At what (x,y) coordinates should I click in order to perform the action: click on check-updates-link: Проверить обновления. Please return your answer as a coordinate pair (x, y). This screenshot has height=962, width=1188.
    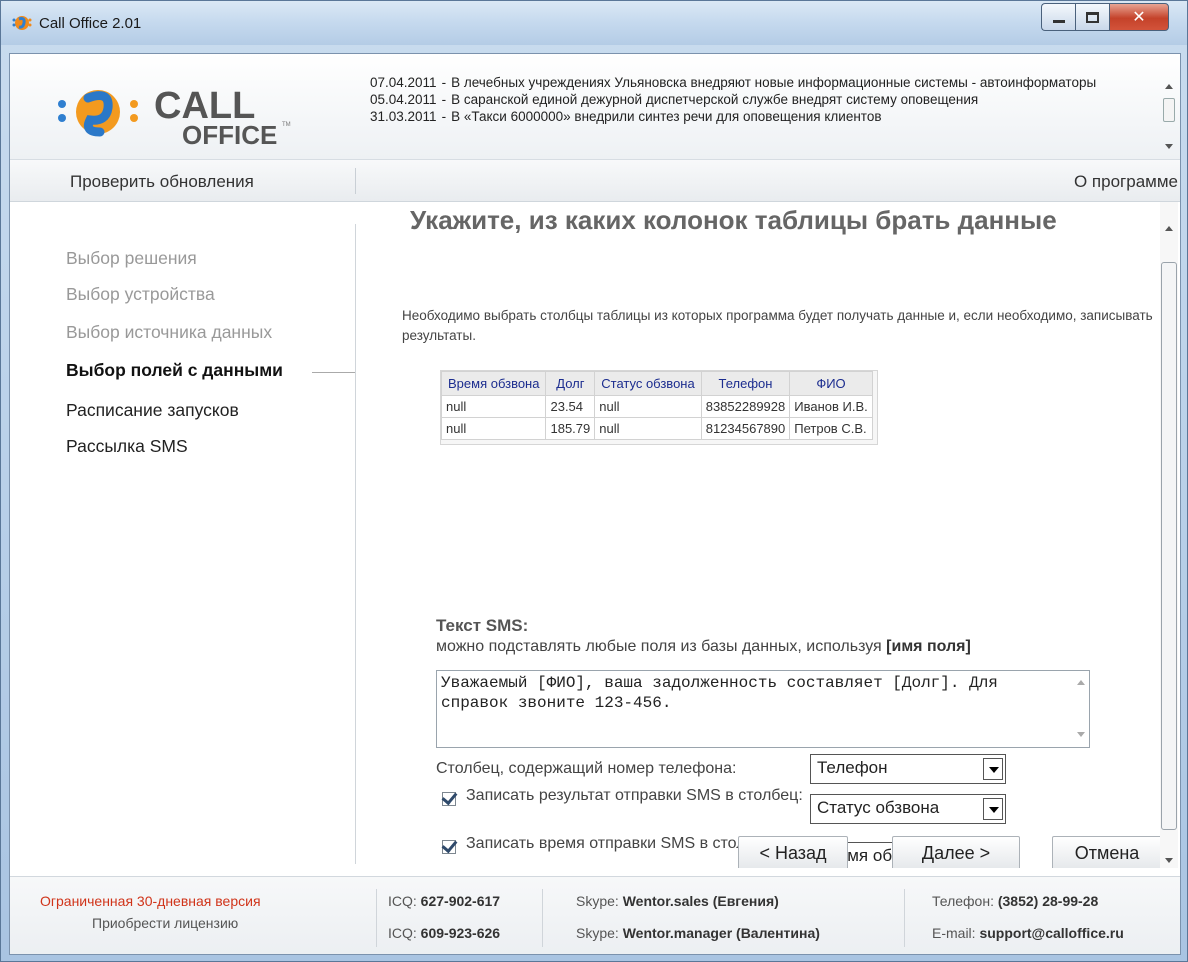
    Looking at the image, I should click on (162, 182).